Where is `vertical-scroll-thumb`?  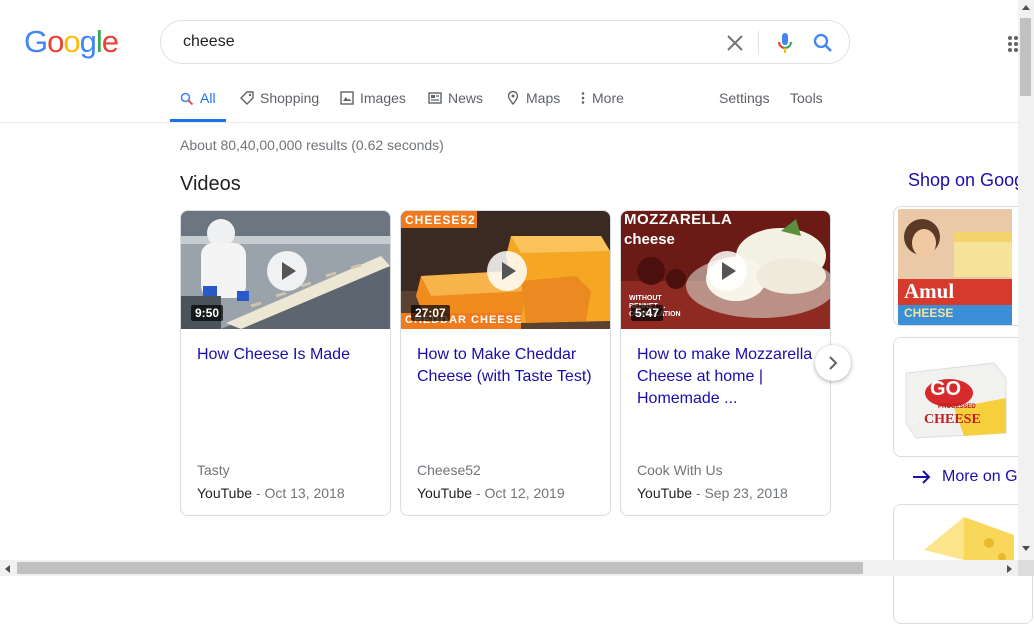
vertical-scroll-thumb is located at coordinates (1025, 57).